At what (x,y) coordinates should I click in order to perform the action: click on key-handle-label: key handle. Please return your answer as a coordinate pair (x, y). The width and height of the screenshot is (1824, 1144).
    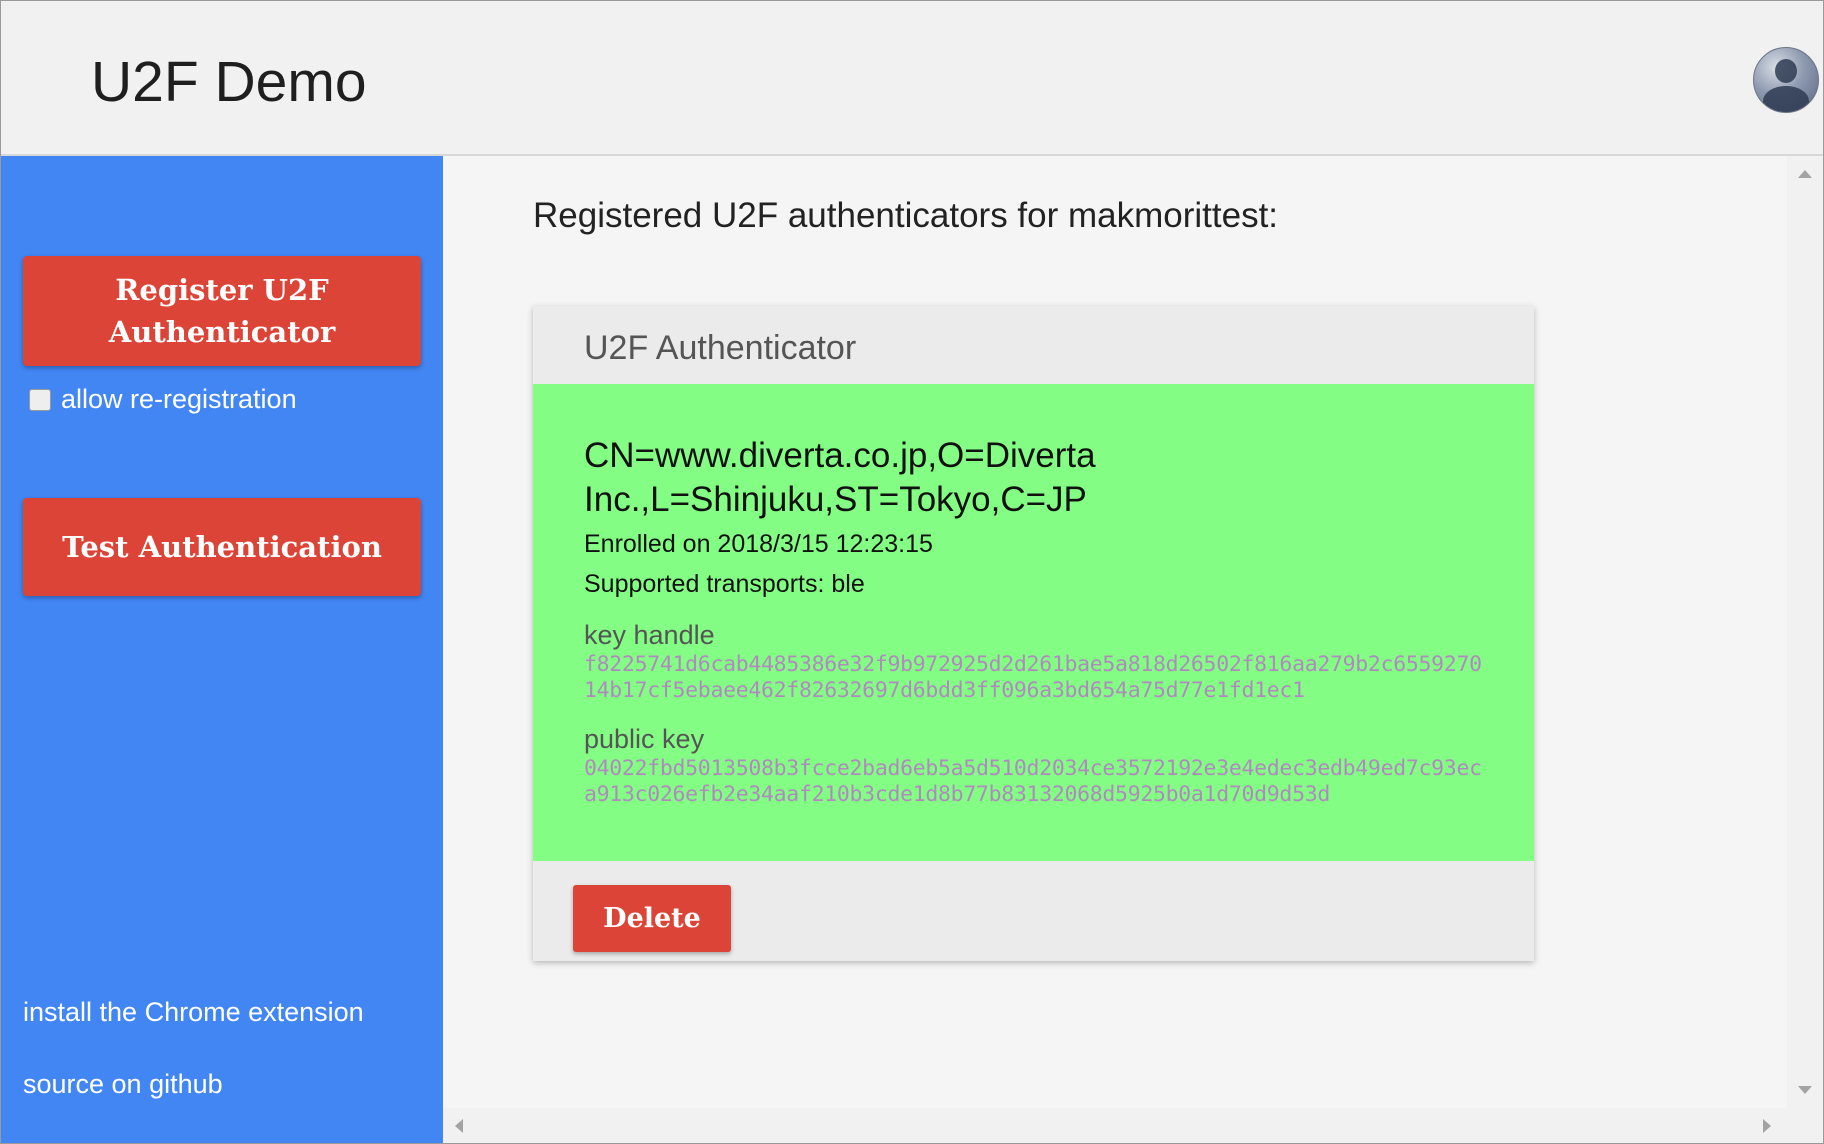
    Looking at the image, I should click on (649, 635).